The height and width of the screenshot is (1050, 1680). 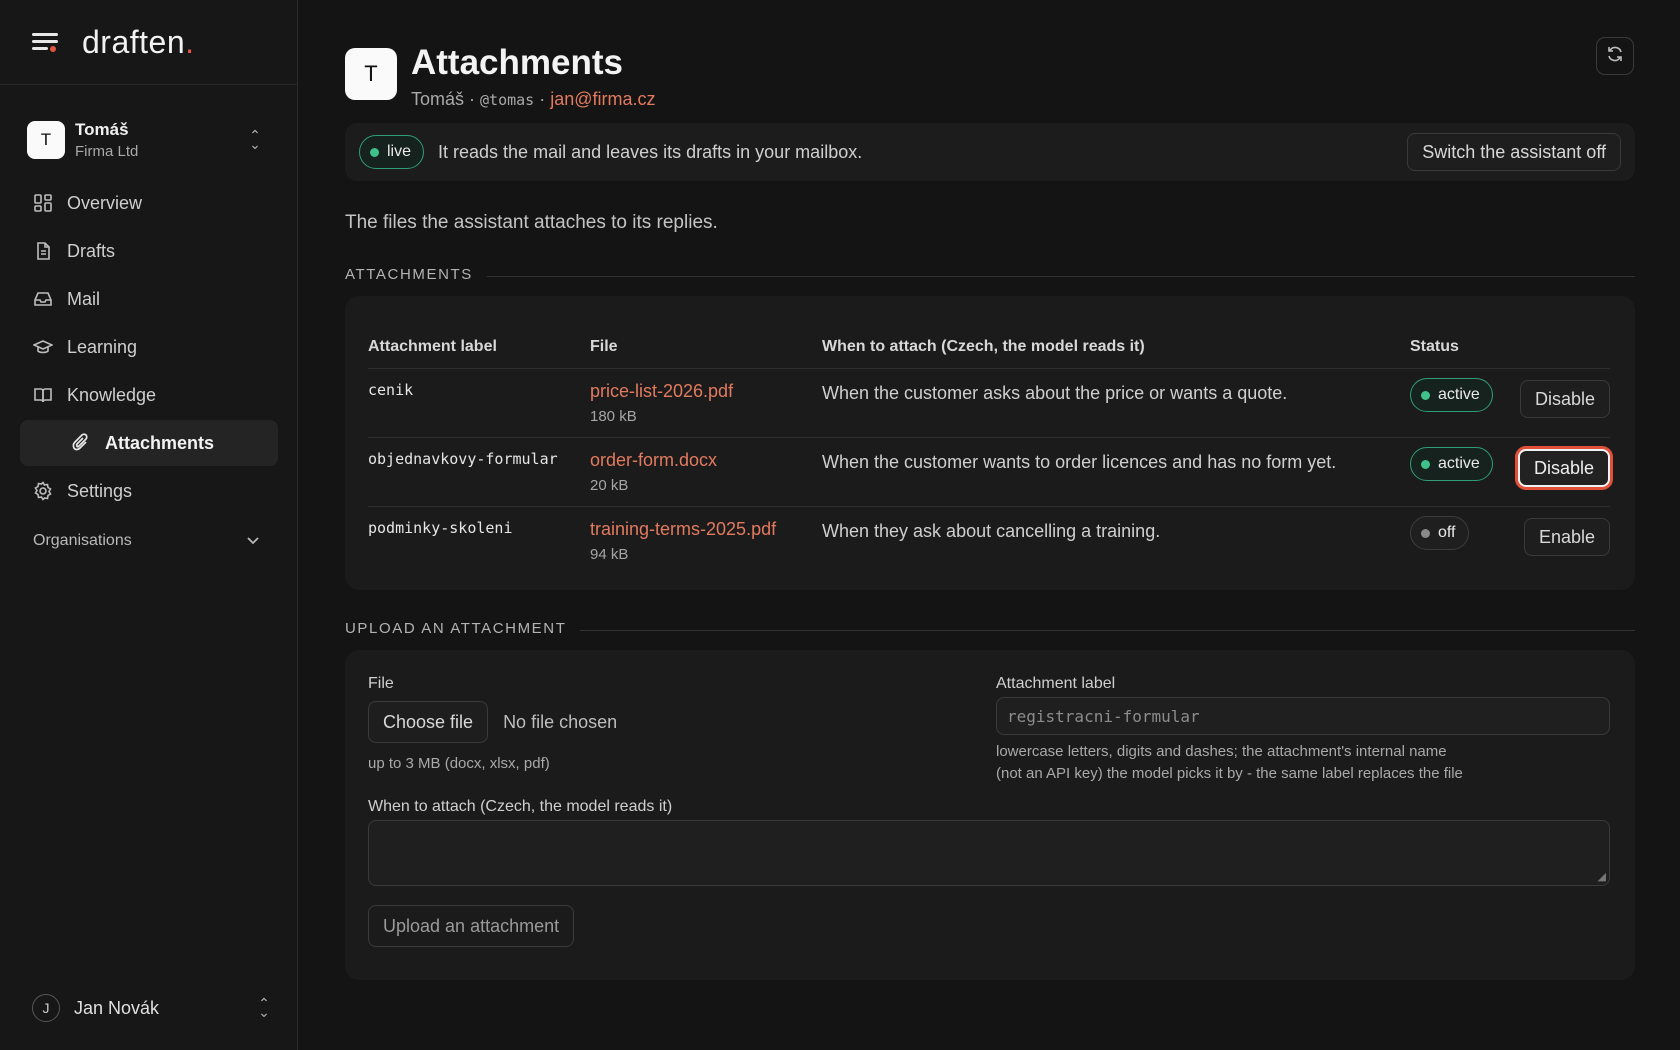 I want to click on sidebar-item-knowledge: Knowledge, so click(x=149, y=395).